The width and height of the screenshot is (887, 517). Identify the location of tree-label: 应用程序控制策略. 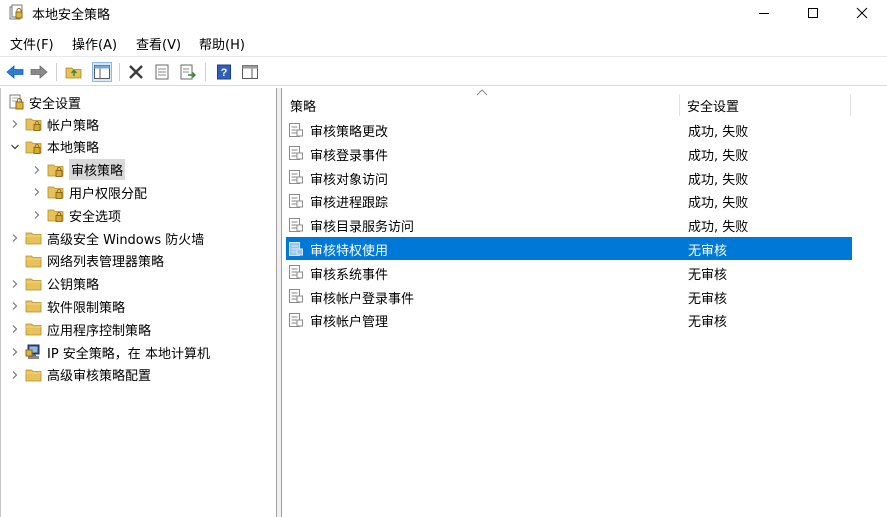
(99, 331).